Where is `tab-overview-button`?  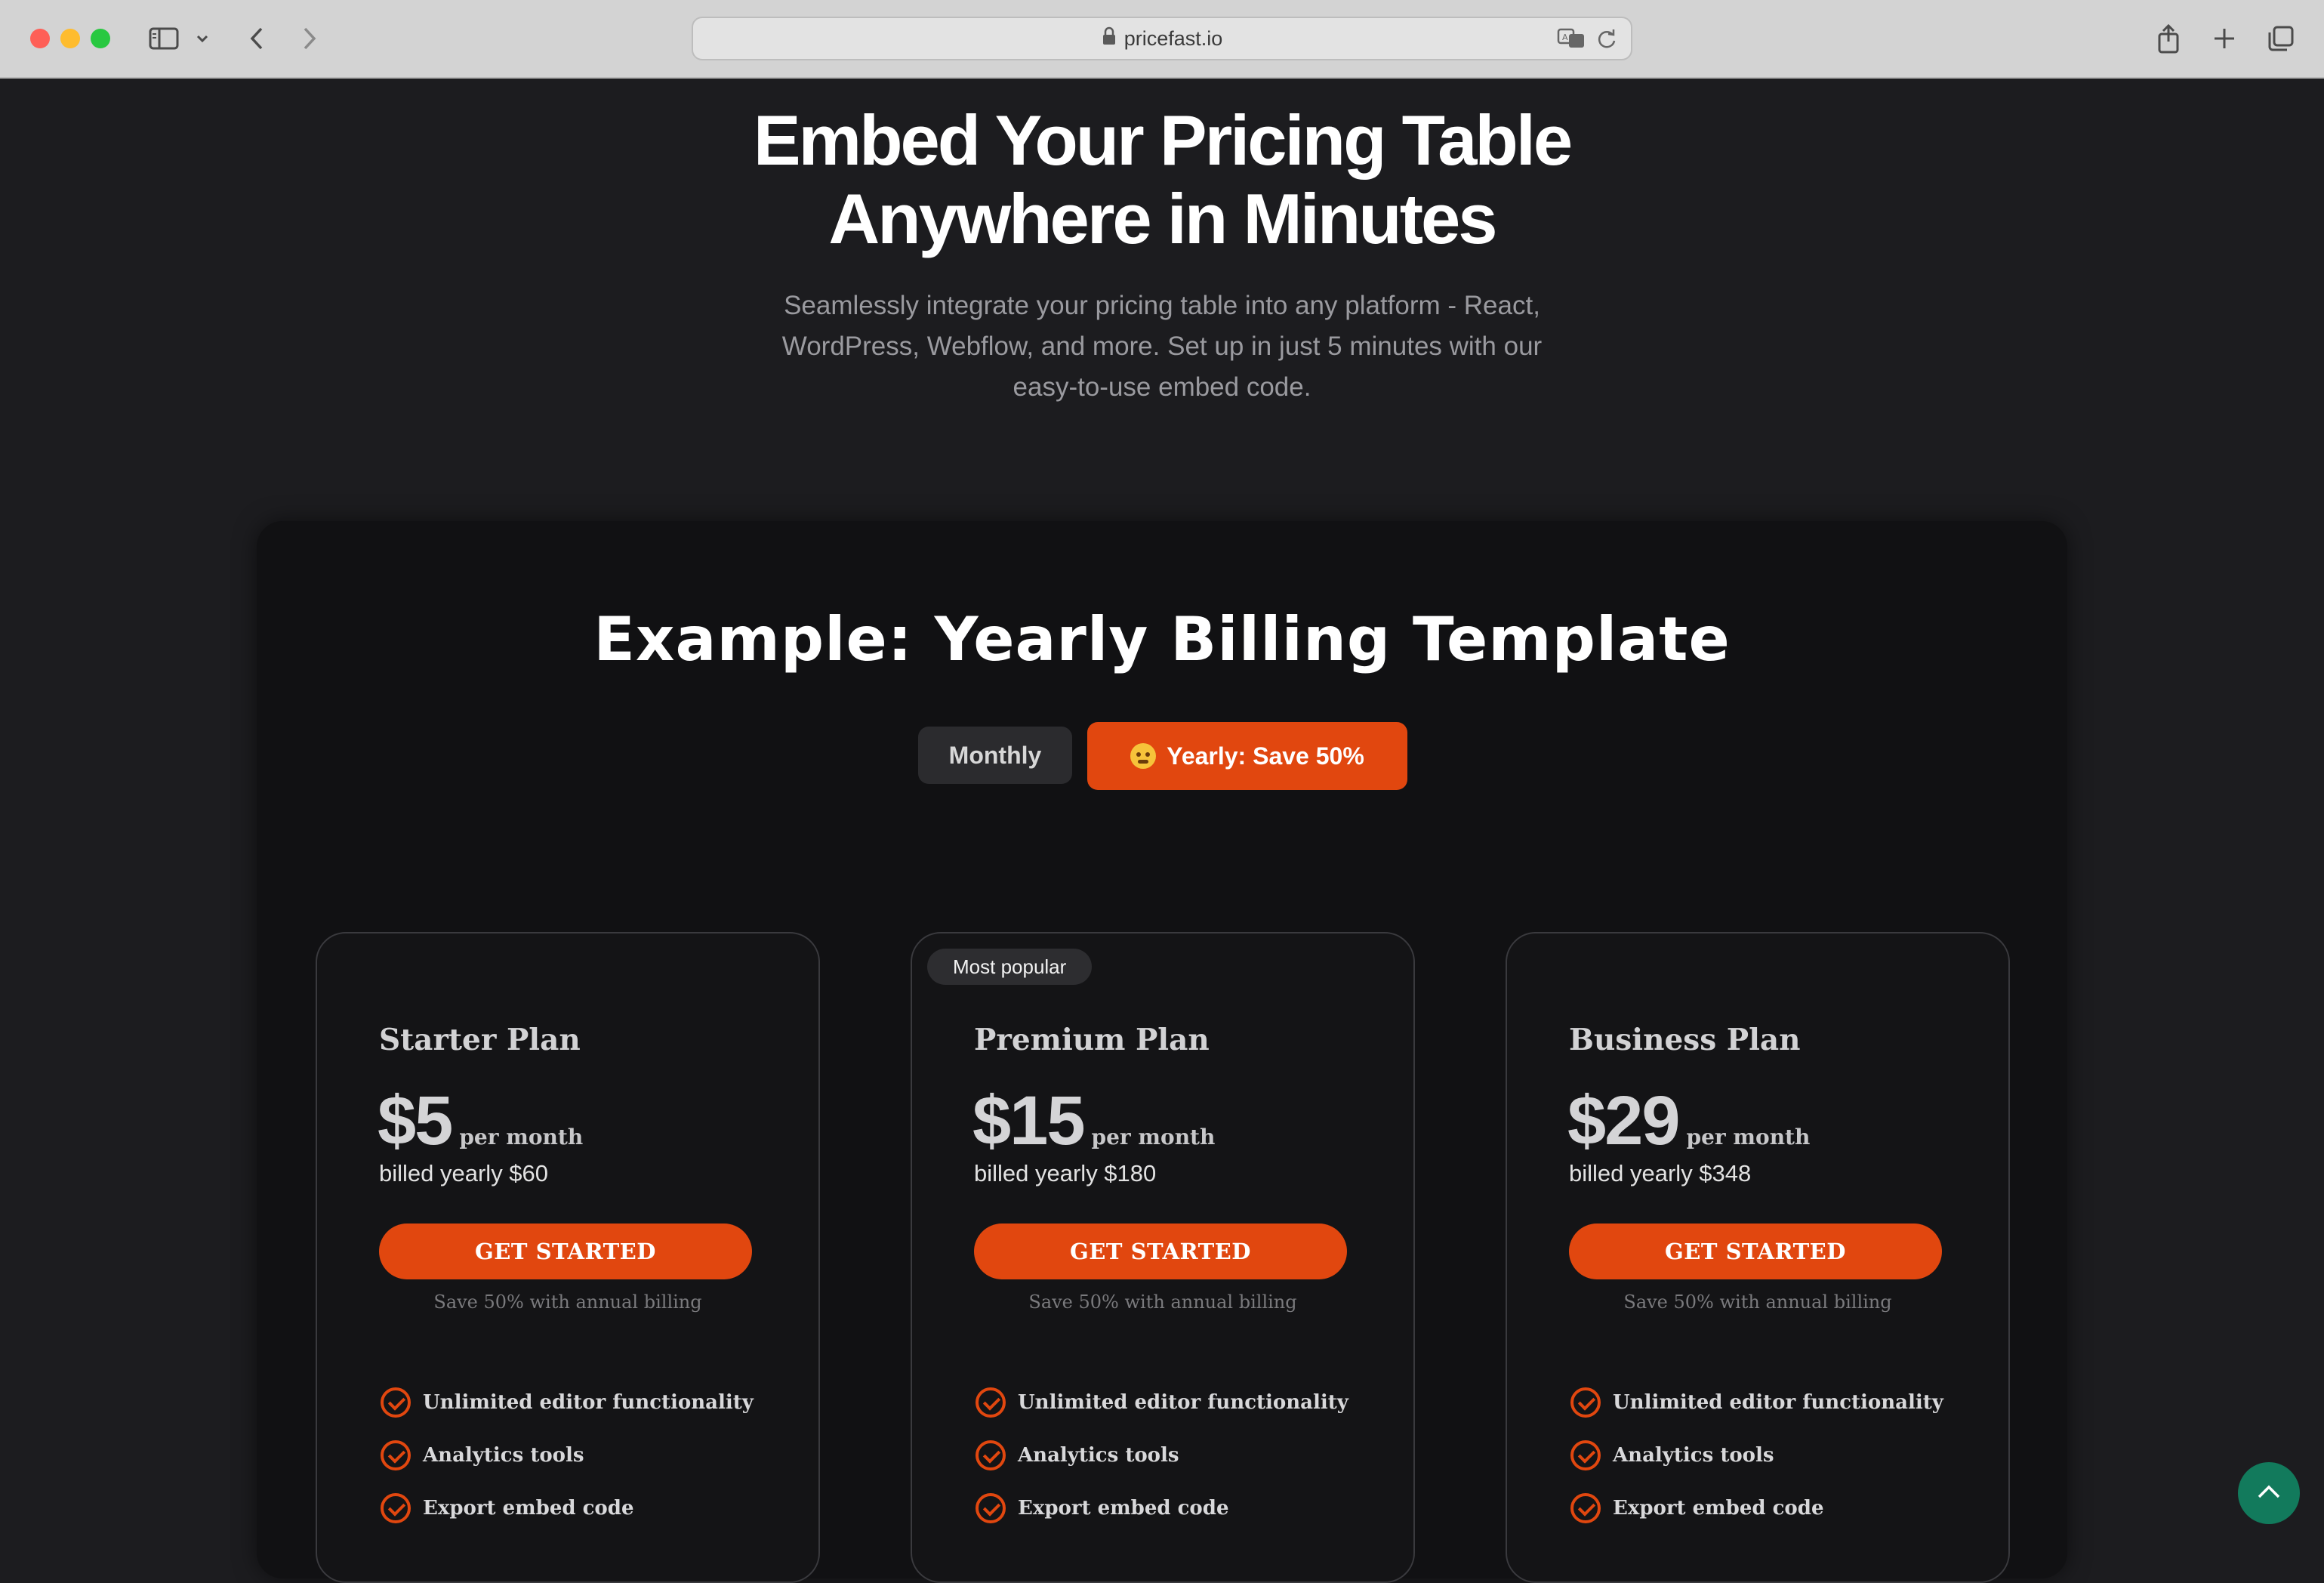
tab-overview-button is located at coordinates (2281, 38).